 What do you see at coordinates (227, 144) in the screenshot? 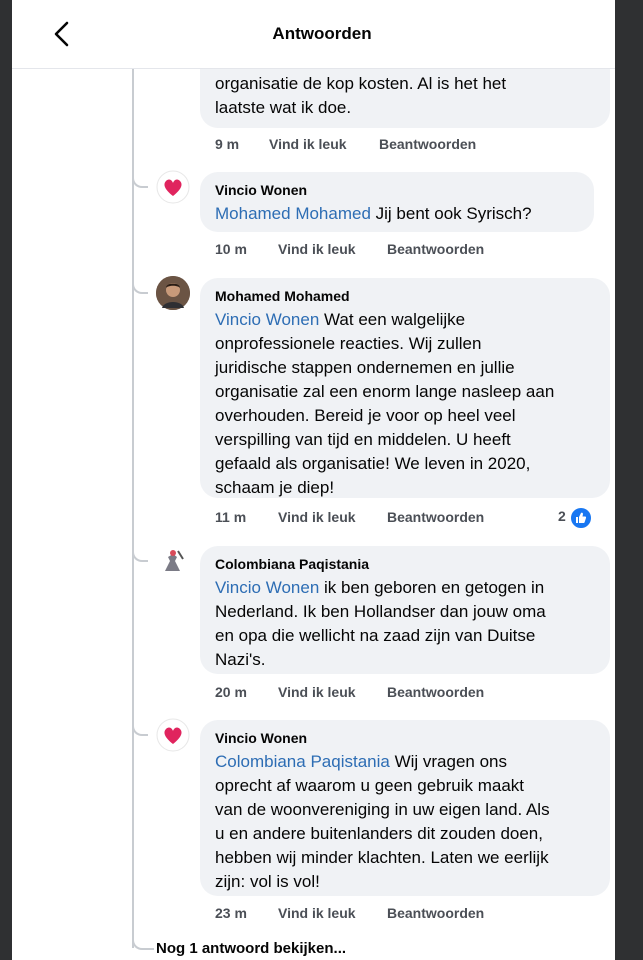
I see `comment-time: 9 m` at bounding box center [227, 144].